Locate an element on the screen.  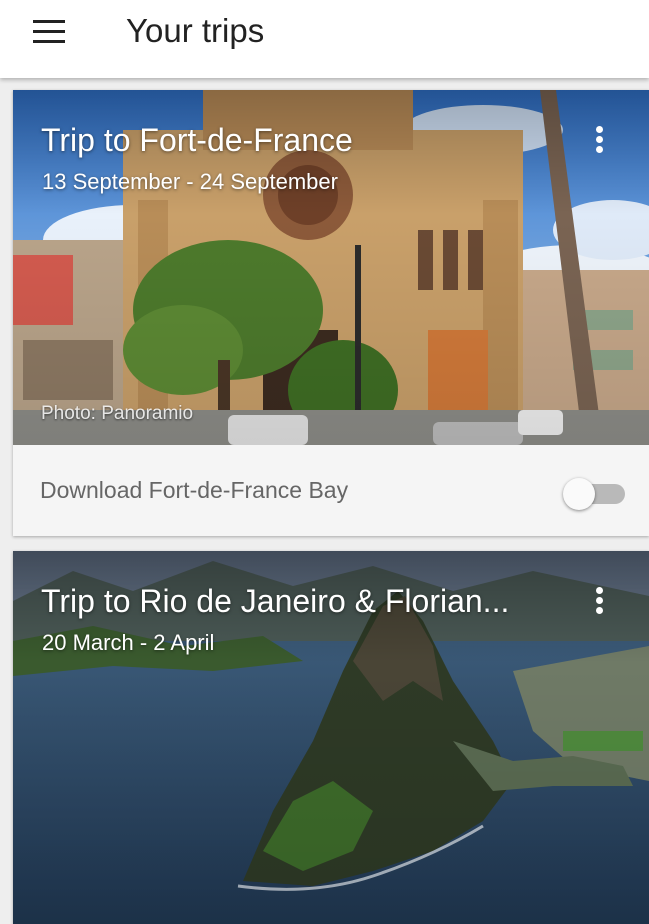
trip-dates: 13 September - 24 September is located at coordinates (190, 181).